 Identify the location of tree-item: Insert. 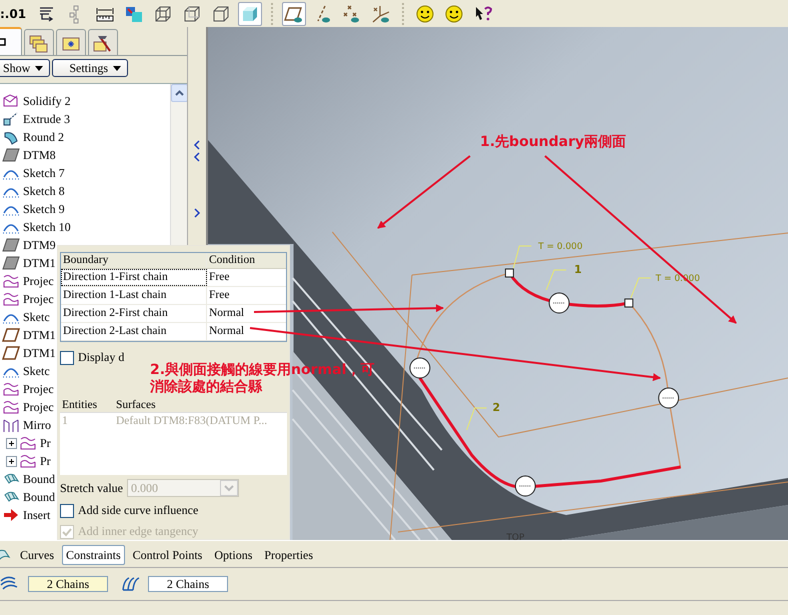
(36, 515).